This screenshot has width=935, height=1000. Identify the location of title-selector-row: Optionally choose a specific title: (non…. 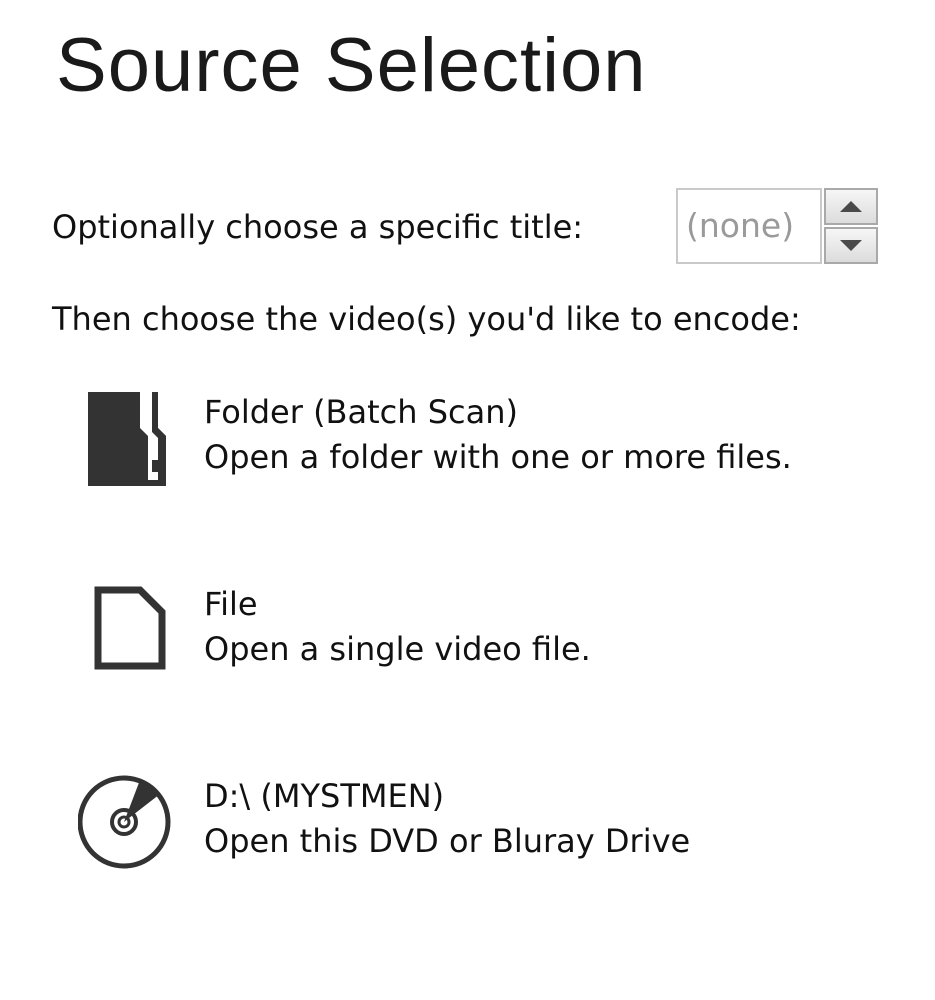
(472, 234).